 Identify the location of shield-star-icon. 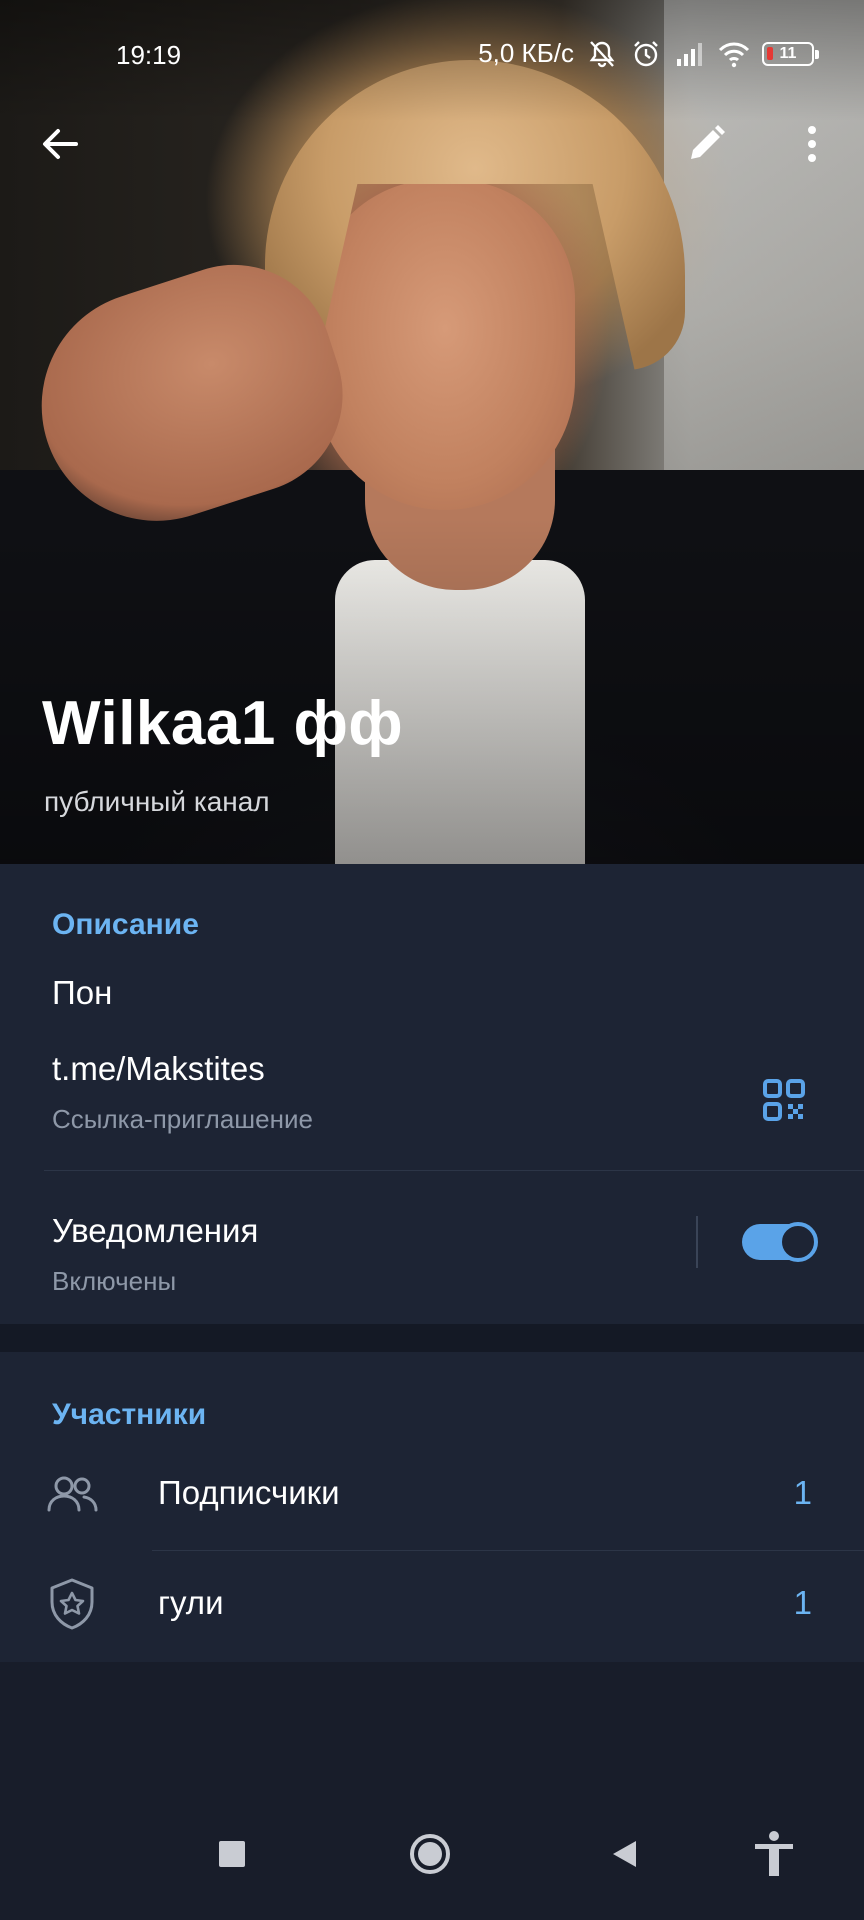
(72, 1604).